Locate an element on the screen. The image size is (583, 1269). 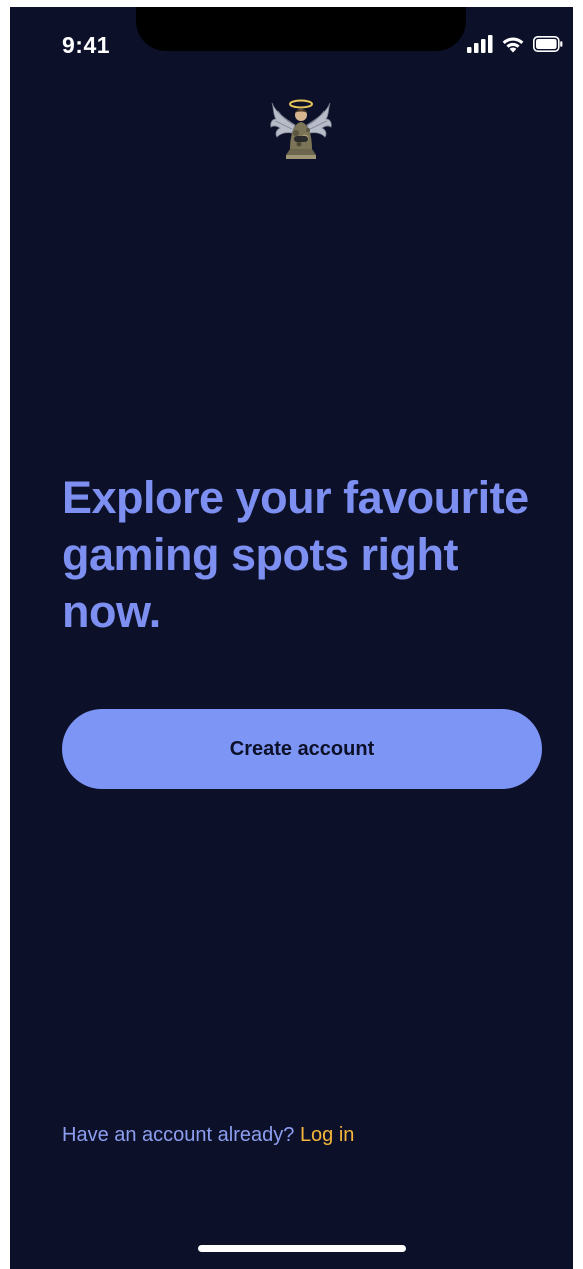
login-prompt-text: Have an account already? is located at coordinates (181, 1135).